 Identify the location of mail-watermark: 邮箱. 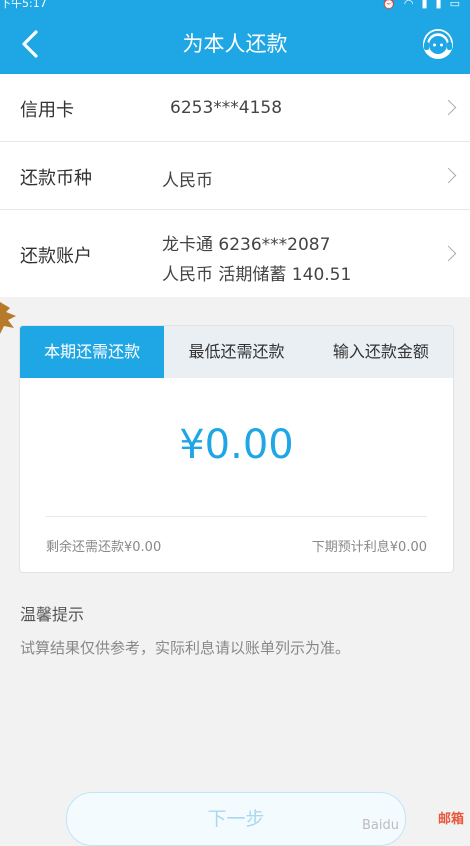
(450, 819).